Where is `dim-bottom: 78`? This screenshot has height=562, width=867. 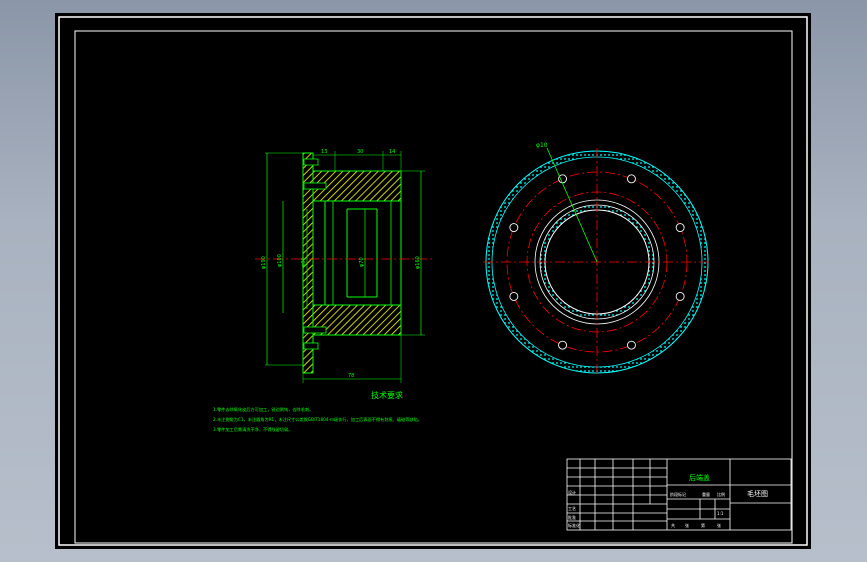
dim-bottom: 78 is located at coordinates (351, 376).